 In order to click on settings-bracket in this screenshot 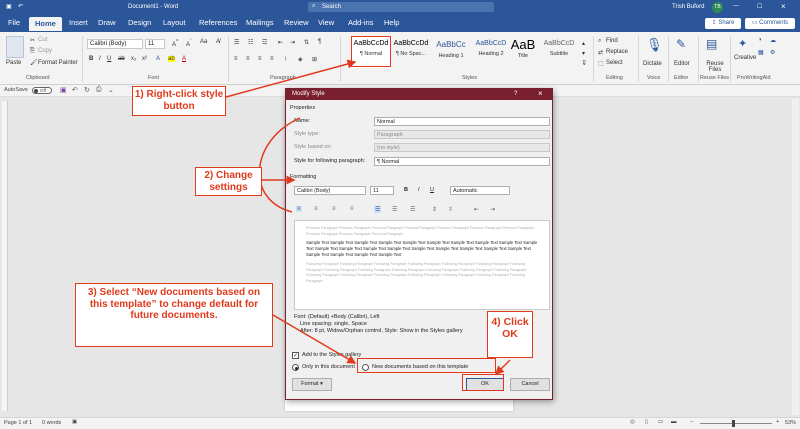, I will do `click(279, 165)`.